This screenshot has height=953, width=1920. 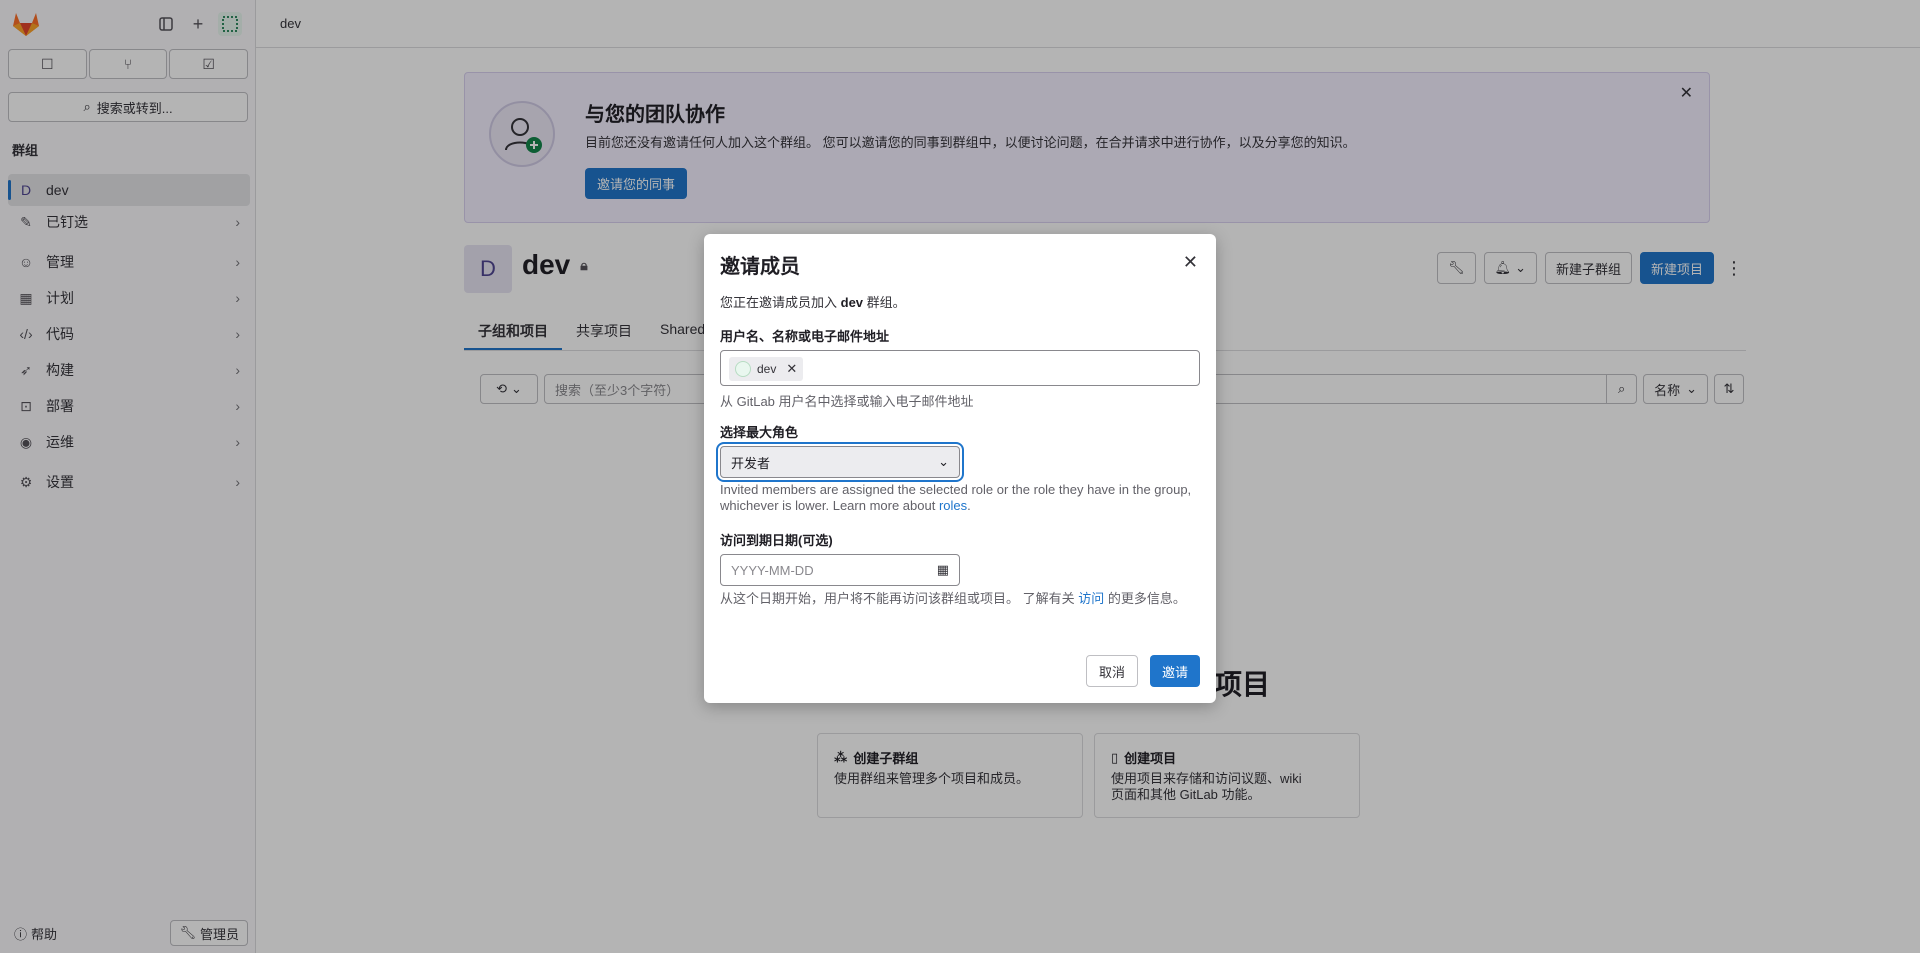 What do you see at coordinates (805, 336) in the screenshot?
I see `user-field-label: 用户名、名称或电子邮件地址` at bounding box center [805, 336].